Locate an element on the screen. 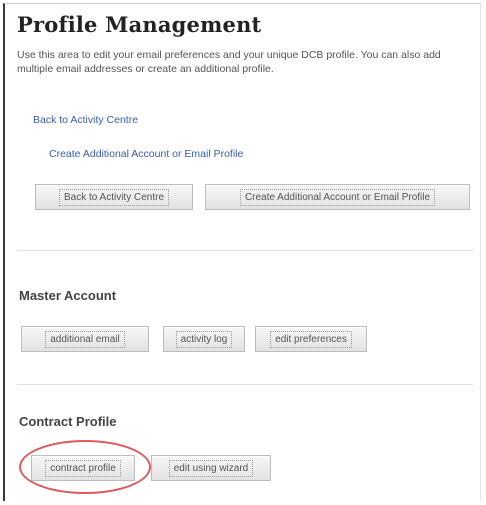 Image resolution: width=486 pixels, height=505 pixels. activity-log-button-label: activity log is located at coordinates (204, 339).